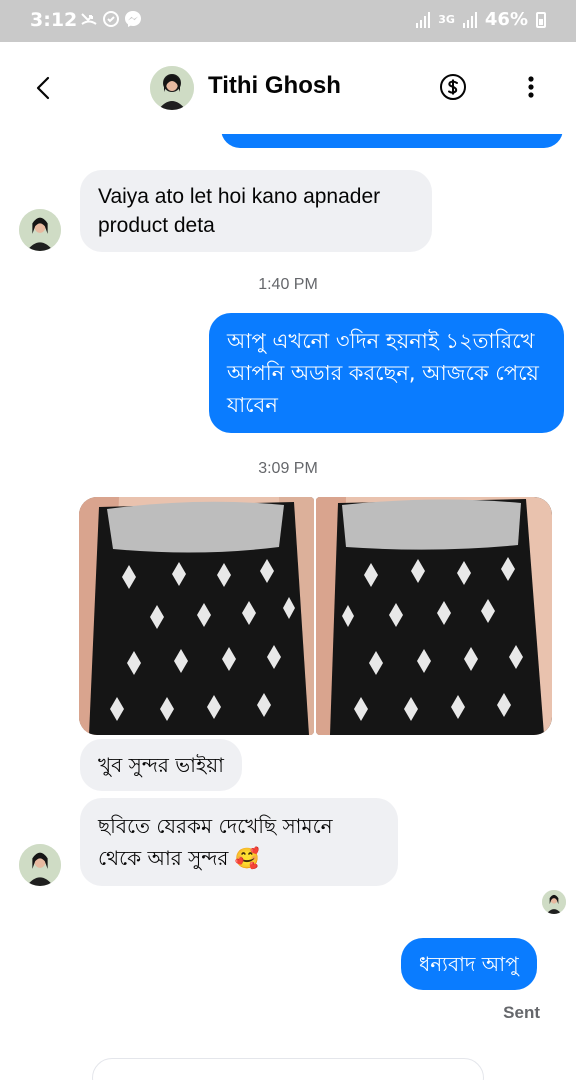 Image resolution: width=576 pixels, height=1080 pixels. What do you see at coordinates (274, 86) in the screenshot?
I see `contact-name: Tithi Ghosh` at bounding box center [274, 86].